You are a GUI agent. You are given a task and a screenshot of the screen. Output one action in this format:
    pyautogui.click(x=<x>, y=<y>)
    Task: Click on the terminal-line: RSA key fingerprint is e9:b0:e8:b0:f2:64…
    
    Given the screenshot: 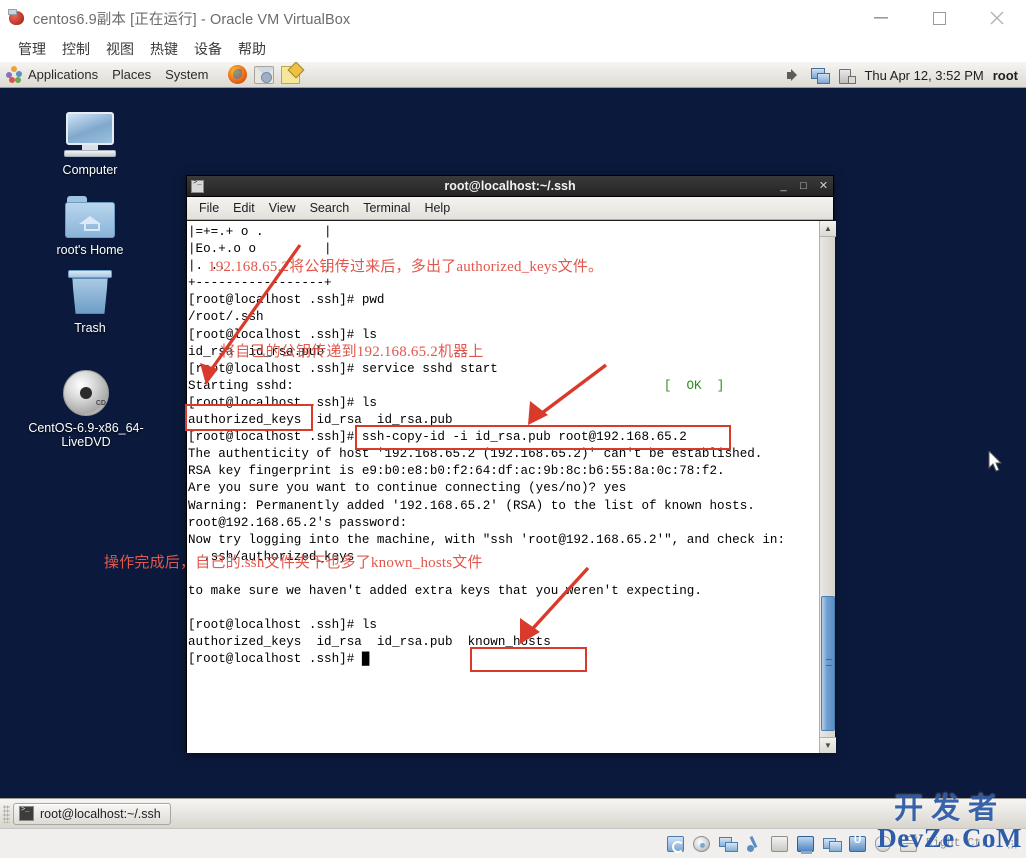 What is the action you would take?
    pyautogui.click(x=456, y=471)
    